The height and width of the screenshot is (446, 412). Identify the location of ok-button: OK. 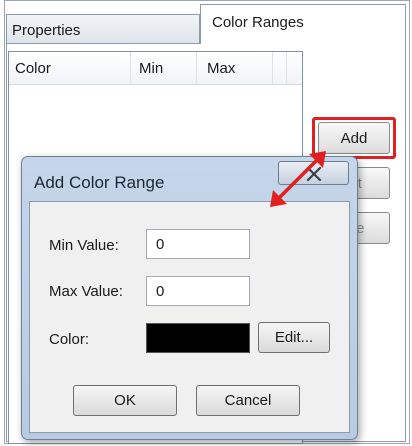
(125, 400).